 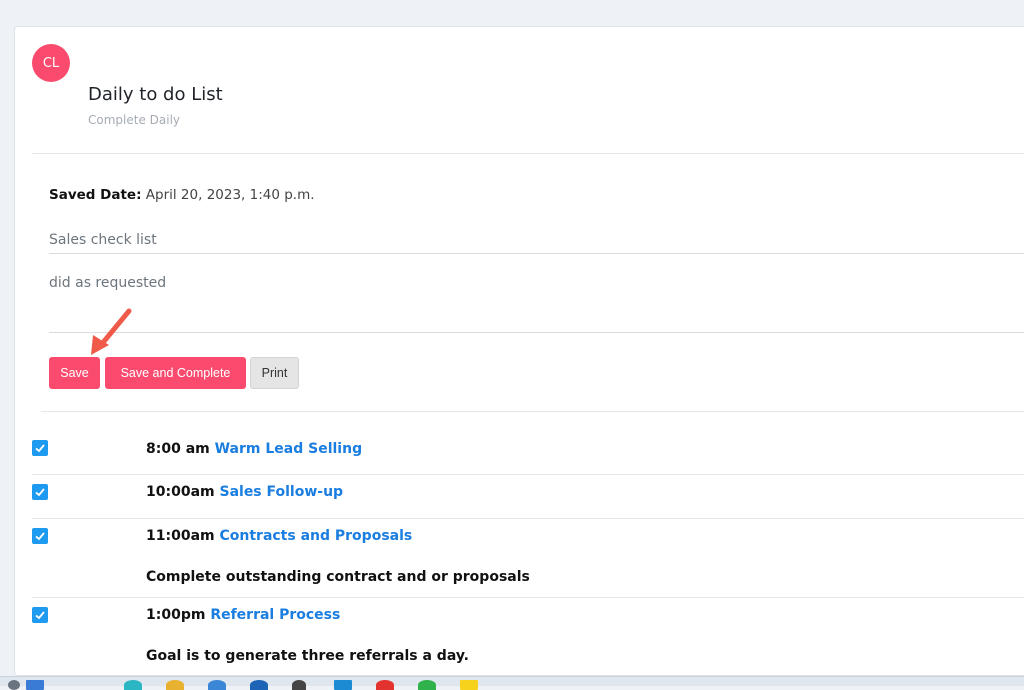 What do you see at coordinates (217, 685) in the screenshot?
I see `store-icon` at bounding box center [217, 685].